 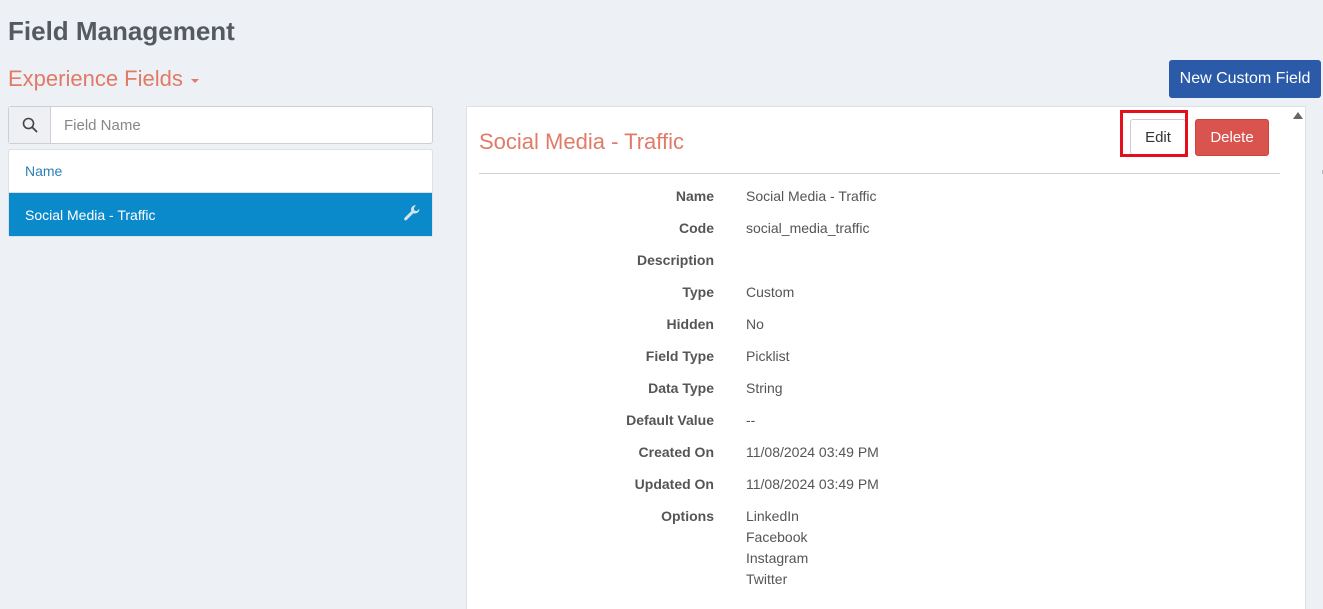 I want to click on detail-value: Social Media - Traffic, so click(x=811, y=196).